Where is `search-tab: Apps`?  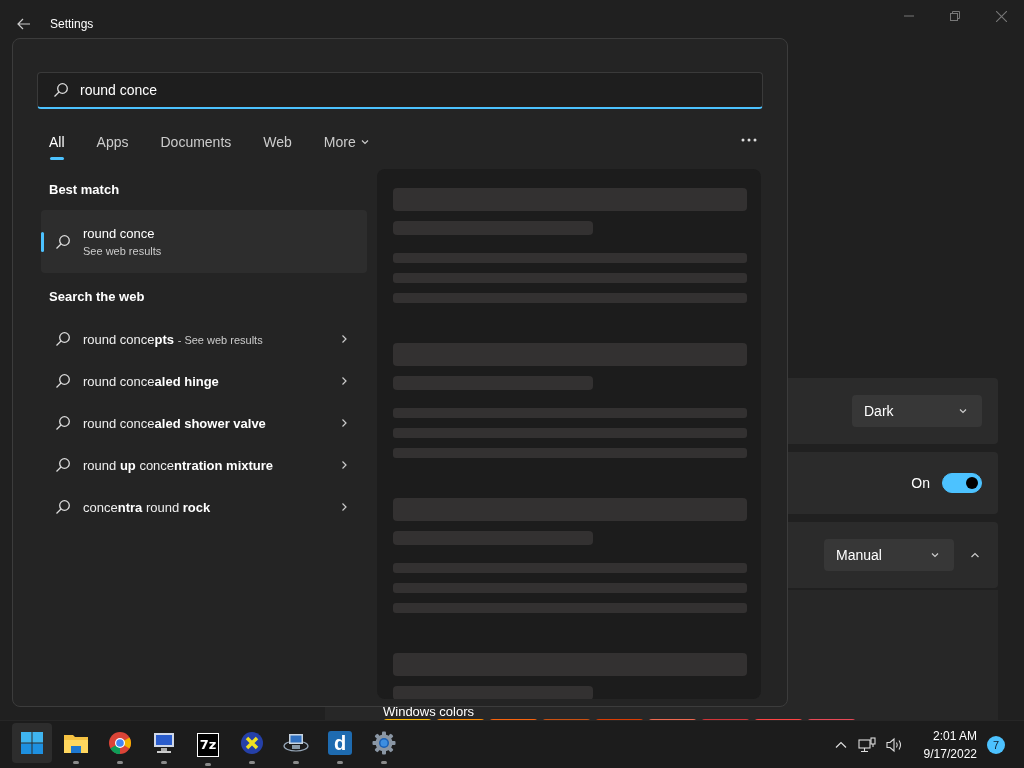 search-tab: Apps is located at coordinates (112, 145).